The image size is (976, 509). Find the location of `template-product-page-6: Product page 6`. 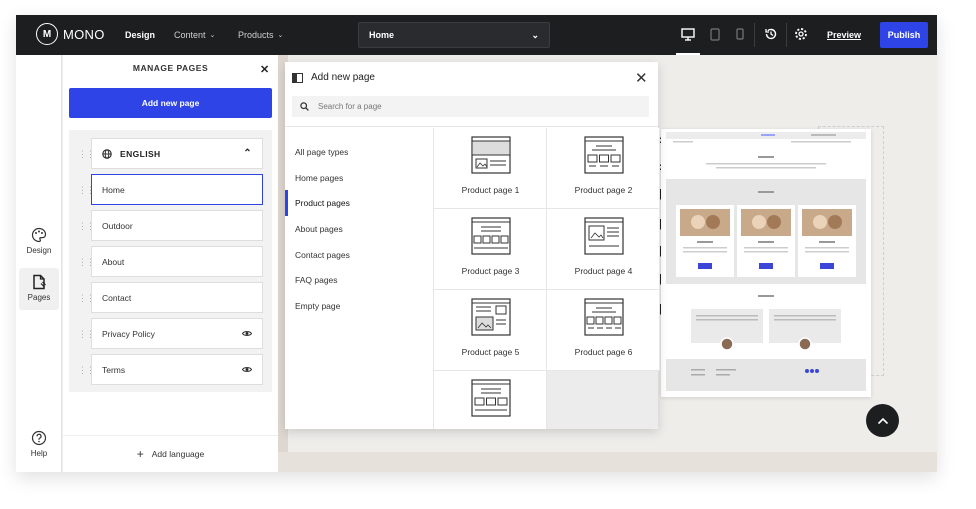

template-product-page-6: Product page 6 is located at coordinates (603, 330).